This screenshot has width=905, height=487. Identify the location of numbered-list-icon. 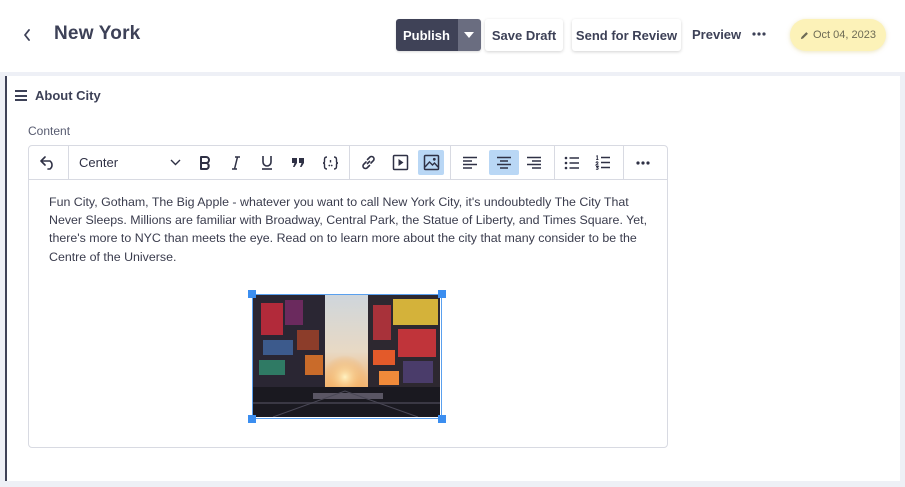
(602, 162).